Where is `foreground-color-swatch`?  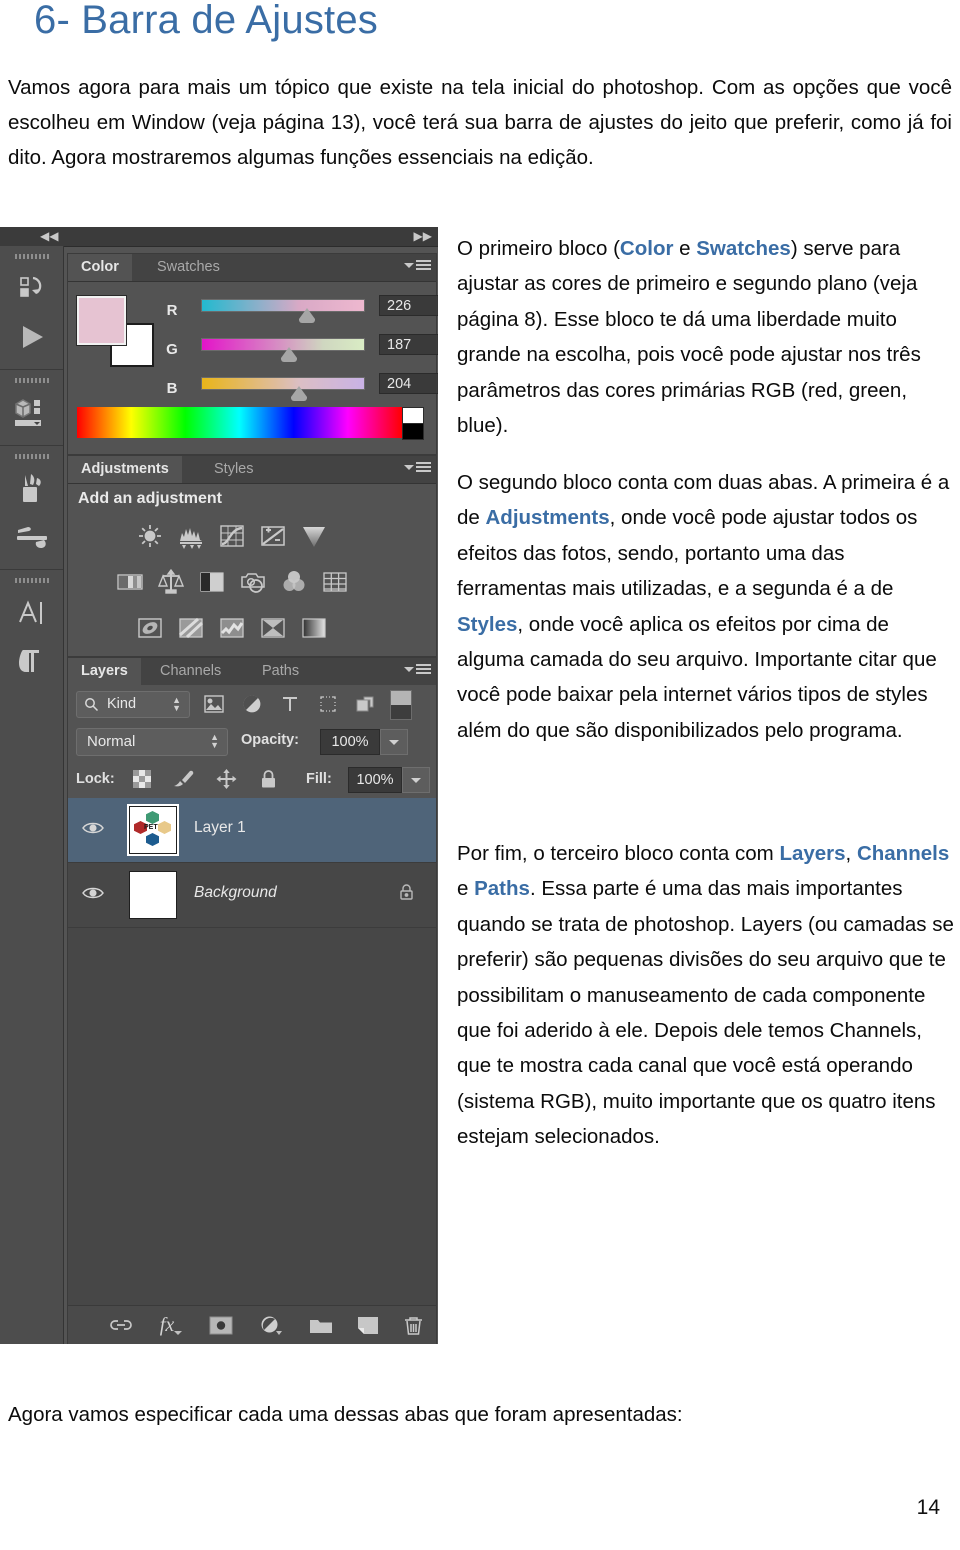
foreground-color-swatch is located at coordinates (101, 320).